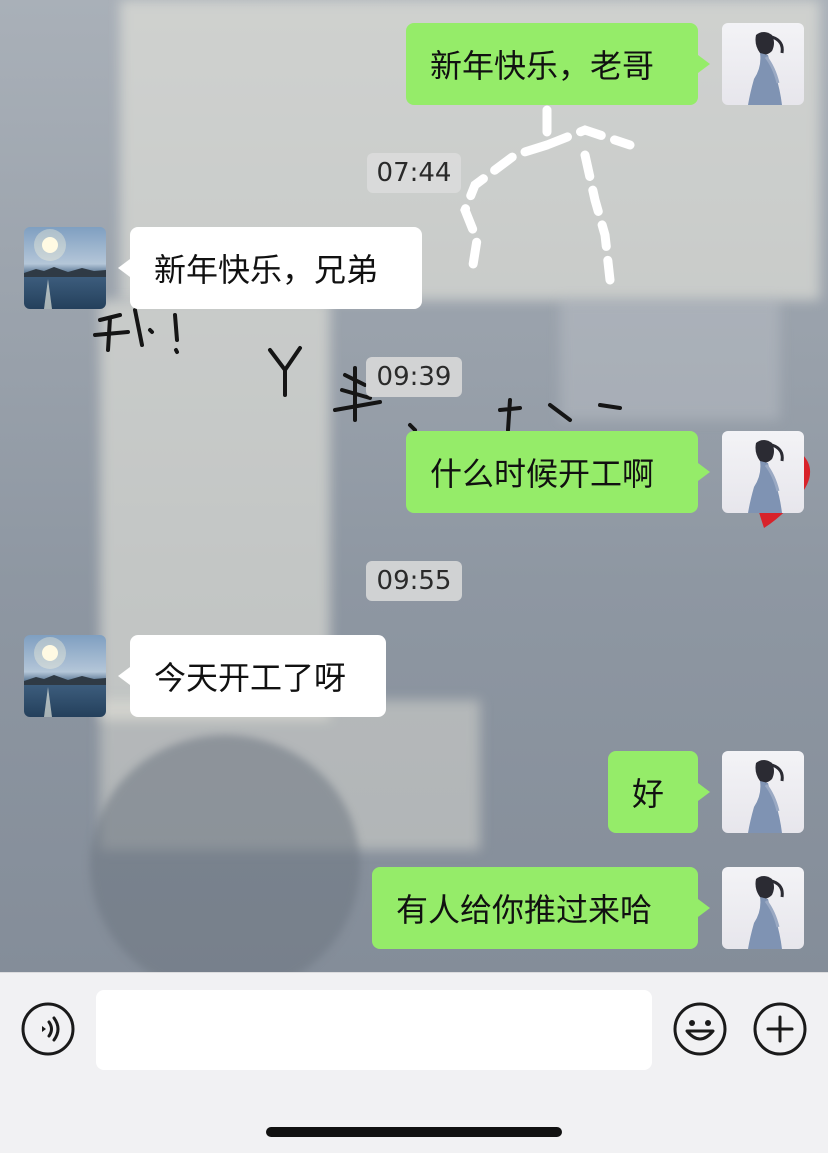  I want to click on message-bubble-incoming: 今天开工了呀, so click(252, 676).